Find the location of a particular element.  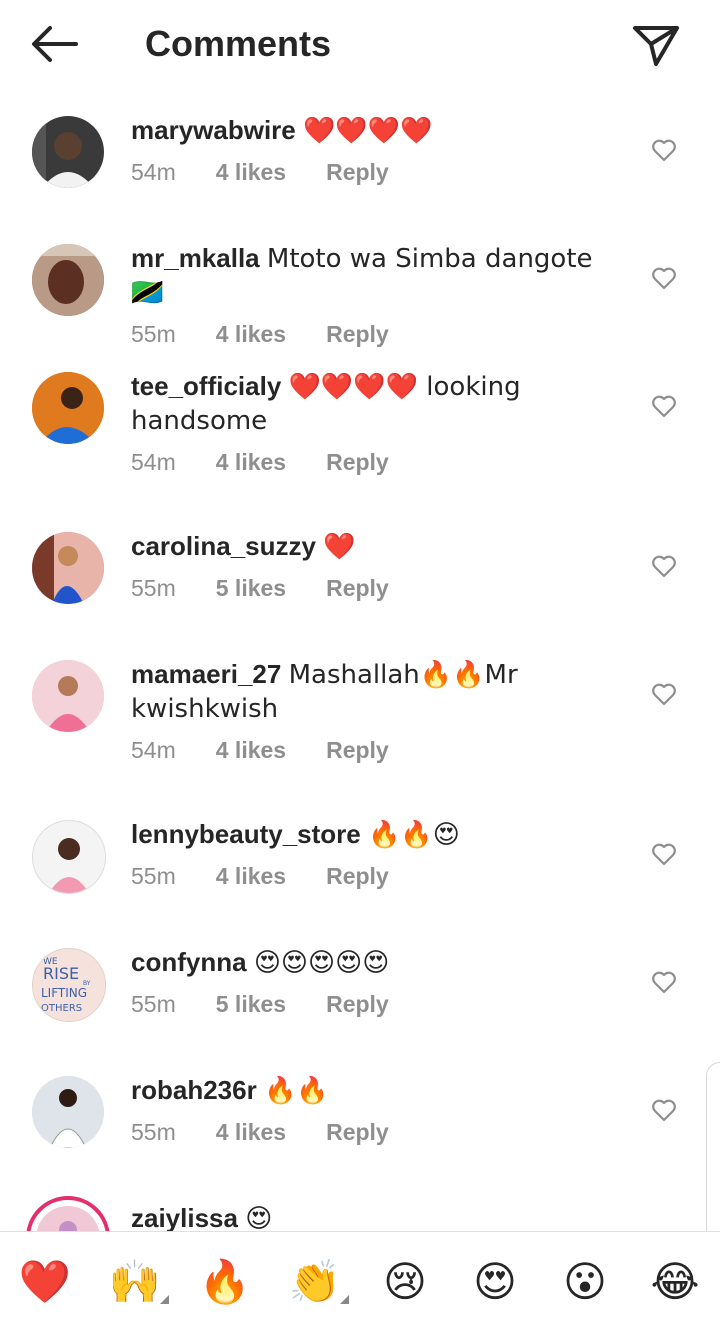

comment-text: 😍 is located at coordinates (259, 1217).